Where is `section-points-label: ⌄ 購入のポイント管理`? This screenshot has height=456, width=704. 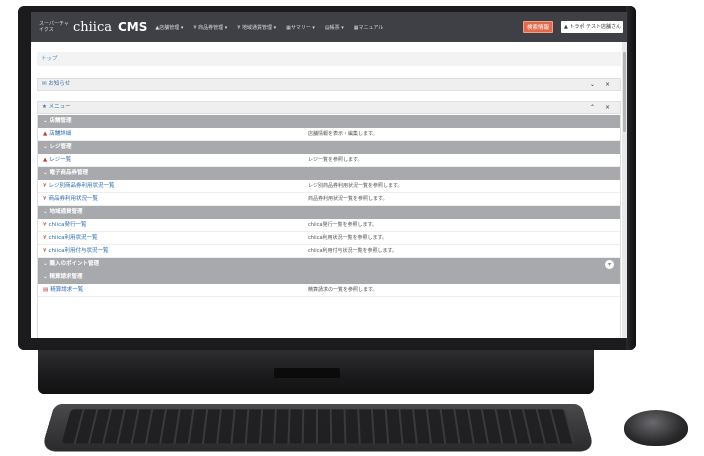 section-points-label: ⌄ 購入のポイント管理 is located at coordinates (71, 264).